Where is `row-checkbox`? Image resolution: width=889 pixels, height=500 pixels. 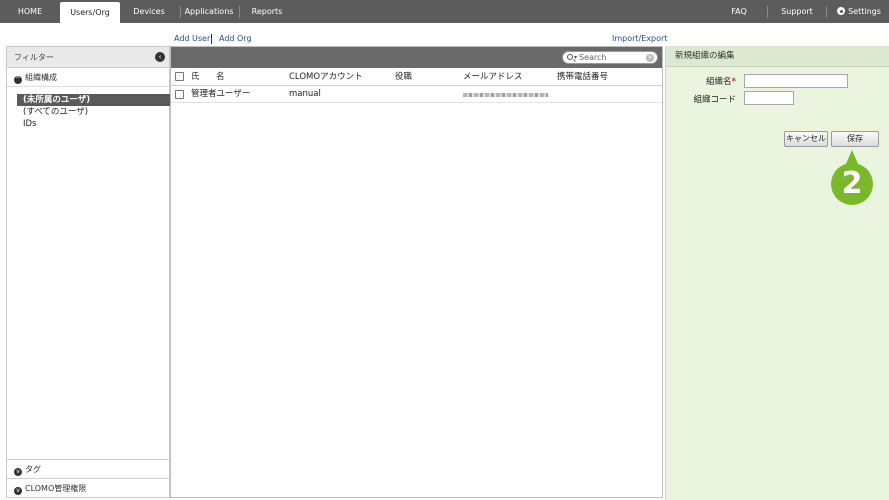 row-checkbox is located at coordinates (179, 94).